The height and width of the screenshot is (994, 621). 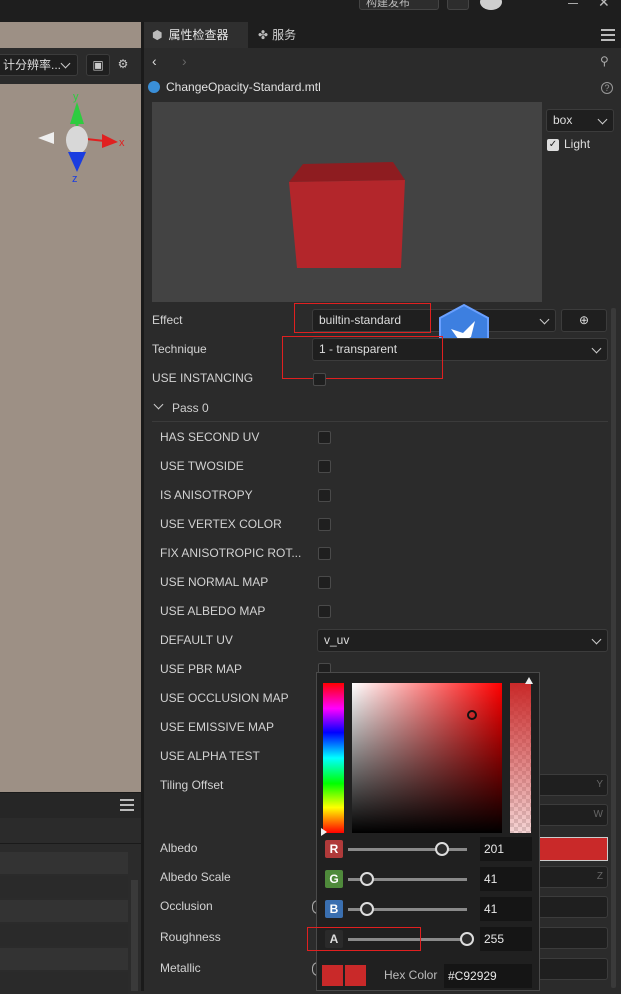 What do you see at coordinates (382, 61) in the screenshot?
I see `inspector-nav` at bounding box center [382, 61].